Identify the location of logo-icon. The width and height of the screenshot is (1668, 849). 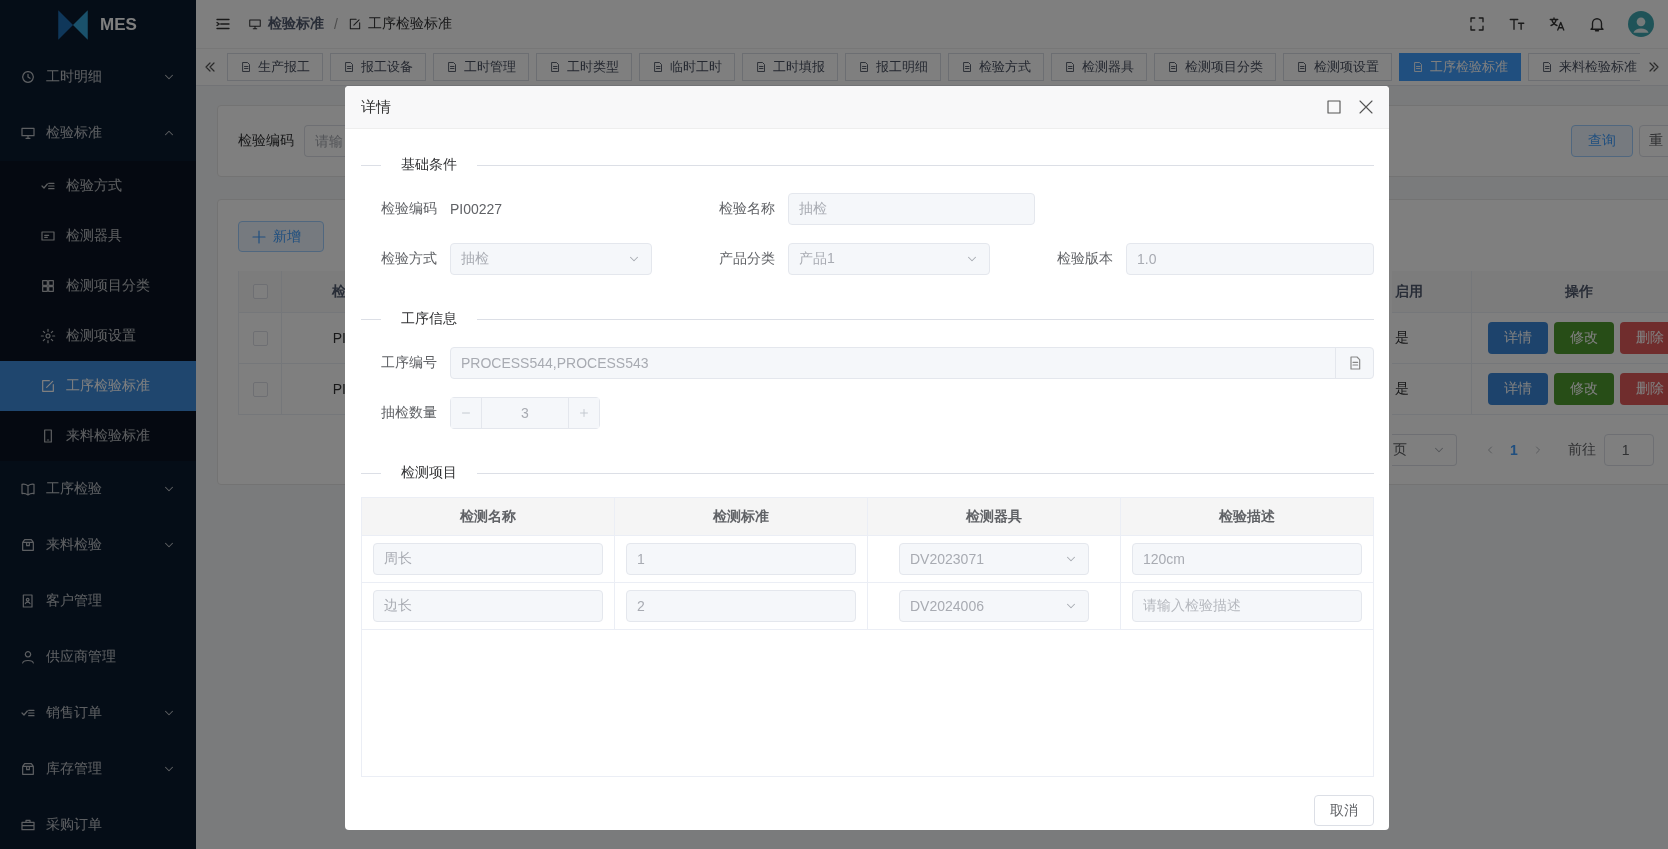
(73, 24).